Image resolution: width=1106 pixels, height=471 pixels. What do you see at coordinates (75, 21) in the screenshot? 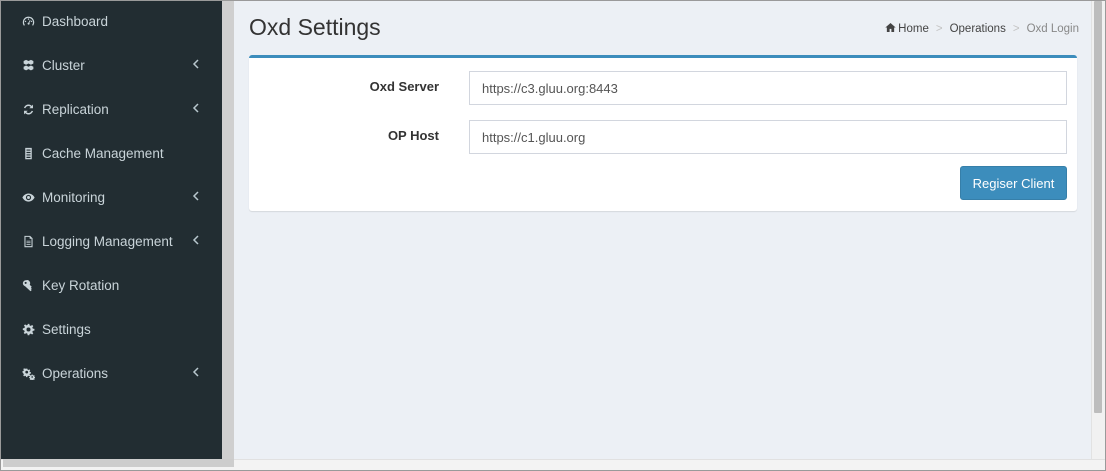
I see `sidebar-item-label: Dashboard` at bounding box center [75, 21].